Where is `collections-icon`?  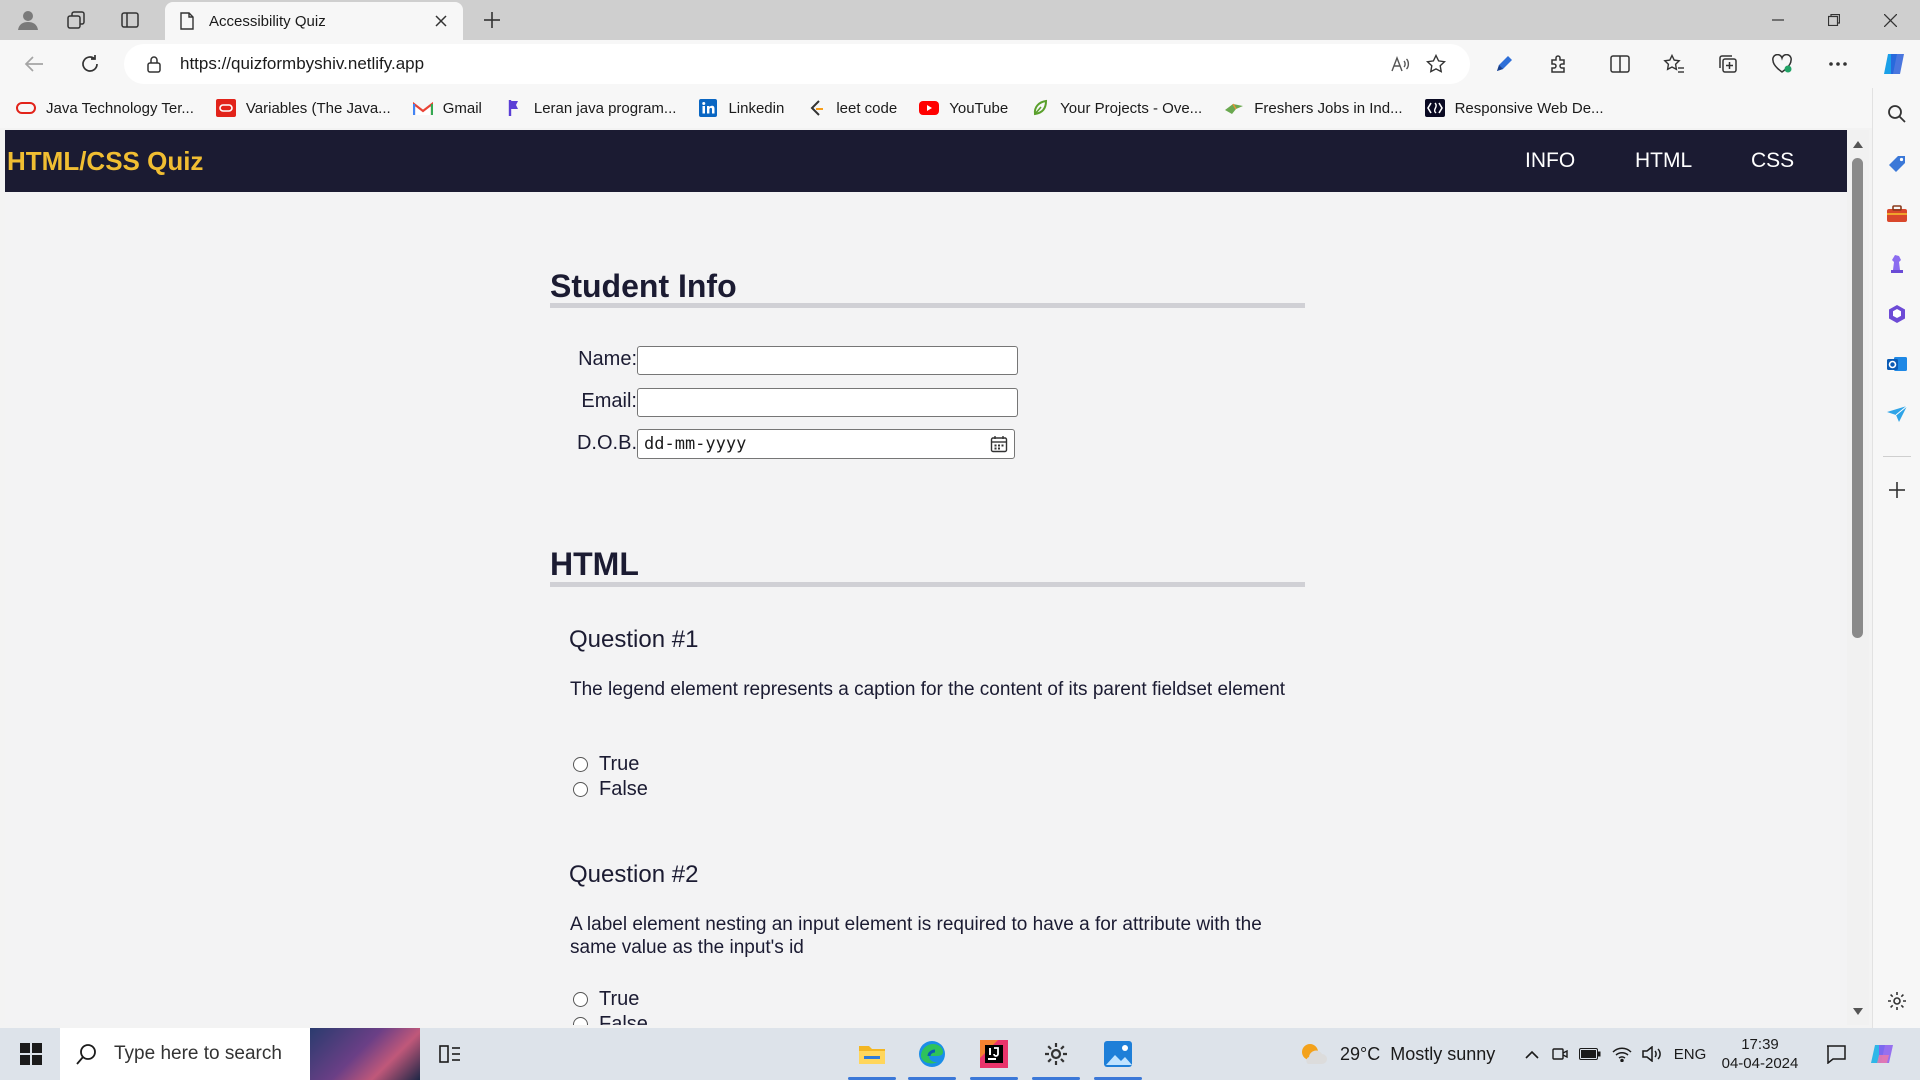
collections-icon is located at coordinates (1728, 64).